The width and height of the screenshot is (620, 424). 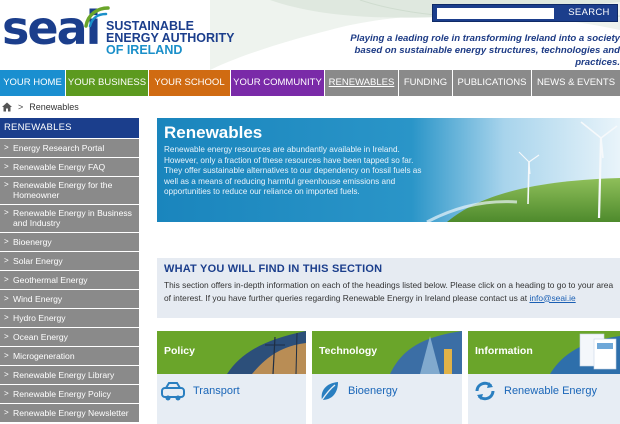 I want to click on card-header: Technology, so click(x=387, y=352).